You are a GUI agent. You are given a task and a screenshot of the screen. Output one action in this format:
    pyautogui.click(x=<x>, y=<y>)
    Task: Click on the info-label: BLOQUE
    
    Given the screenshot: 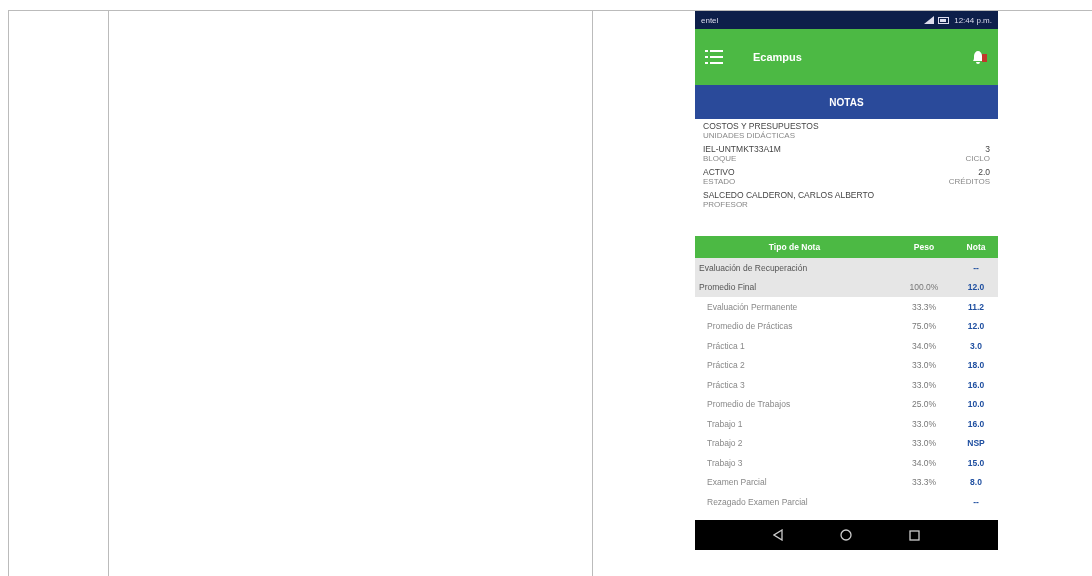 What is the action you would take?
    pyautogui.click(x=720, y=158)
    